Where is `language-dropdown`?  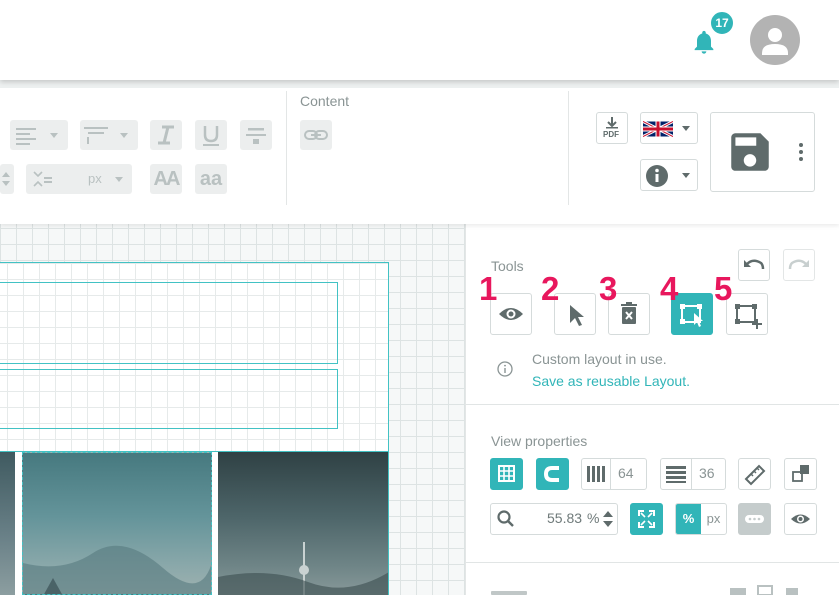 language-dropdown is located at coordinates (669, 128).